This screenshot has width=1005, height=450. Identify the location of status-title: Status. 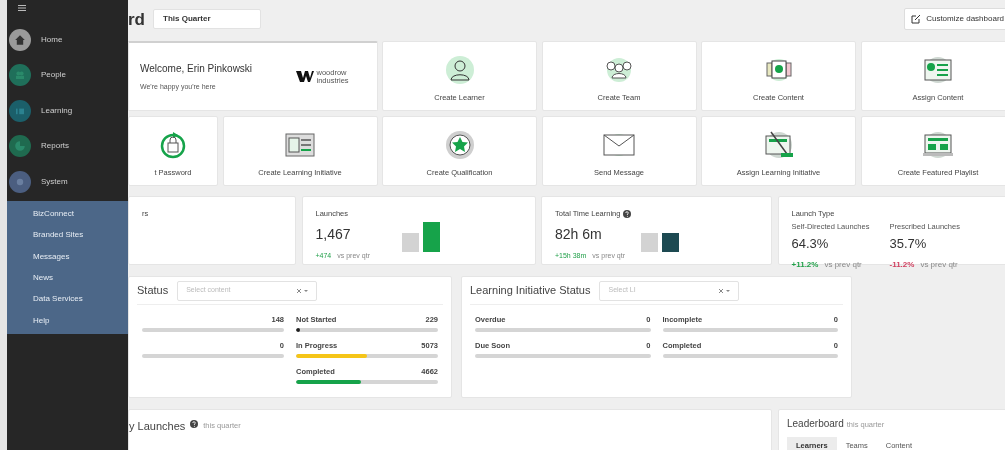
(153, 291).